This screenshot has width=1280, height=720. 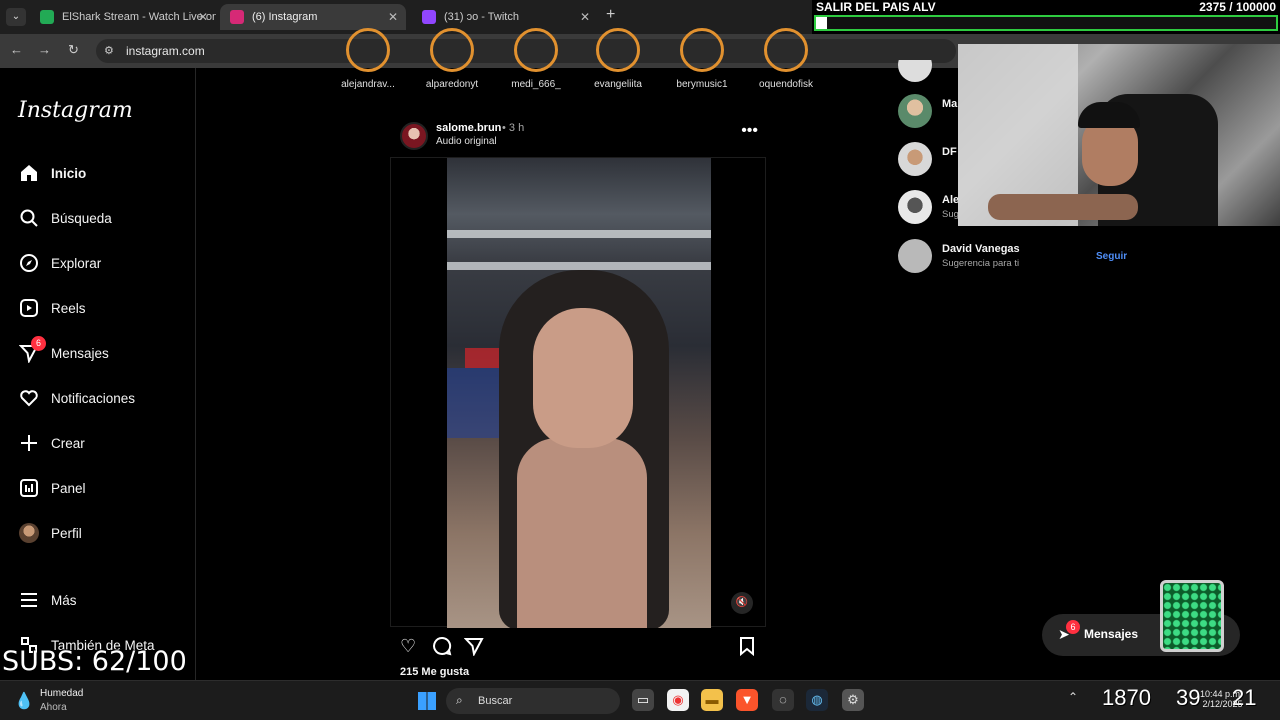 What do you see at coordinates (1111, 634) in the screenshot?
I see `messages-label: Mensajes` at bounding box center [1111, 634].